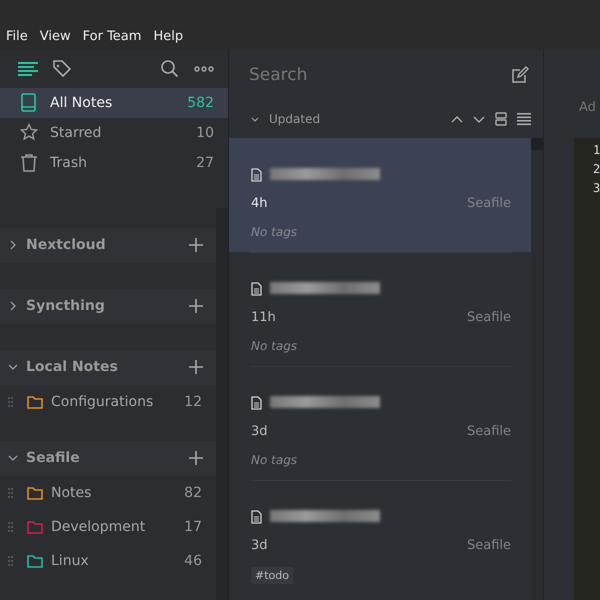 This screenshot has height=600, width=600. I want to click on star-icon, so click(29, 132).